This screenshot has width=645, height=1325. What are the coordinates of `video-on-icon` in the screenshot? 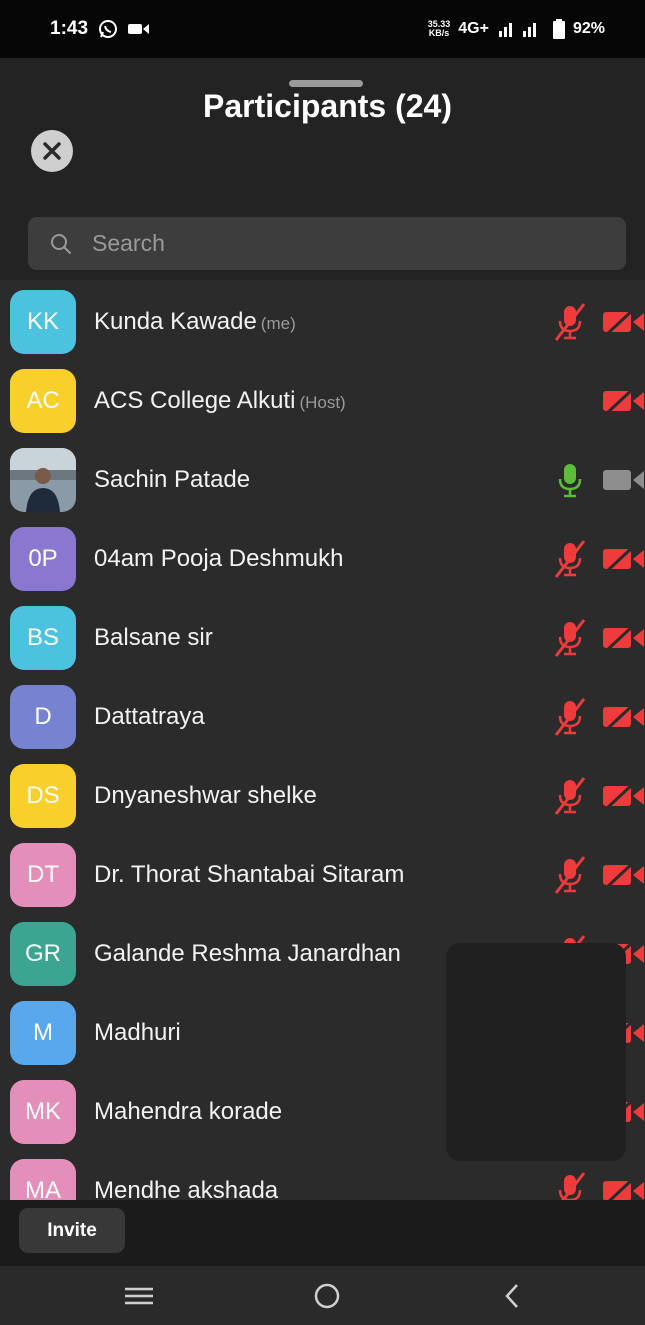 It's located at (623, 480).